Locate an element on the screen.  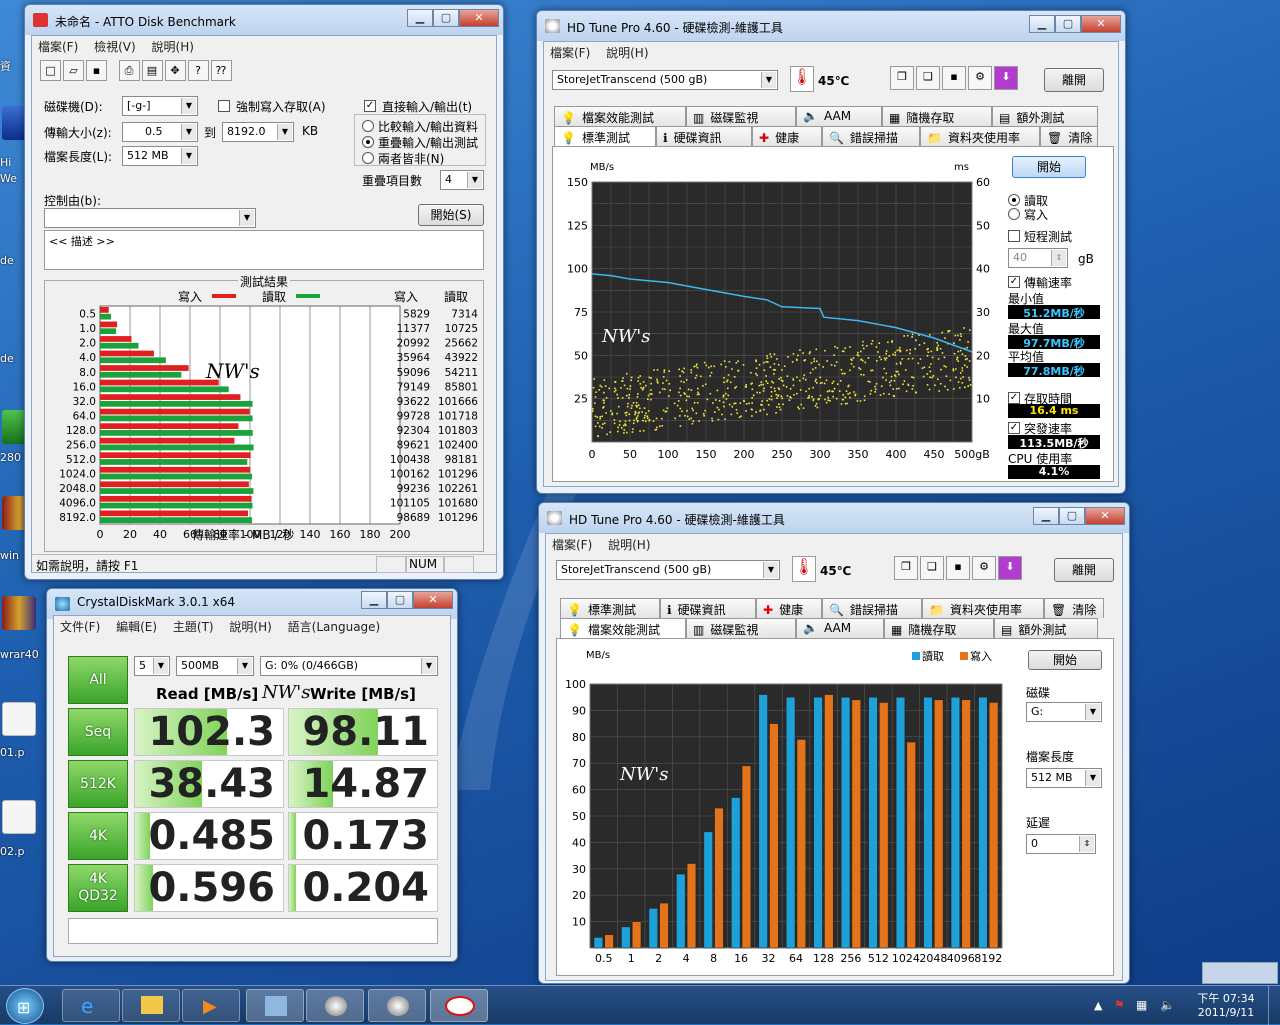
context-help-icon: ⁇ is located at coordinates (221, 70).